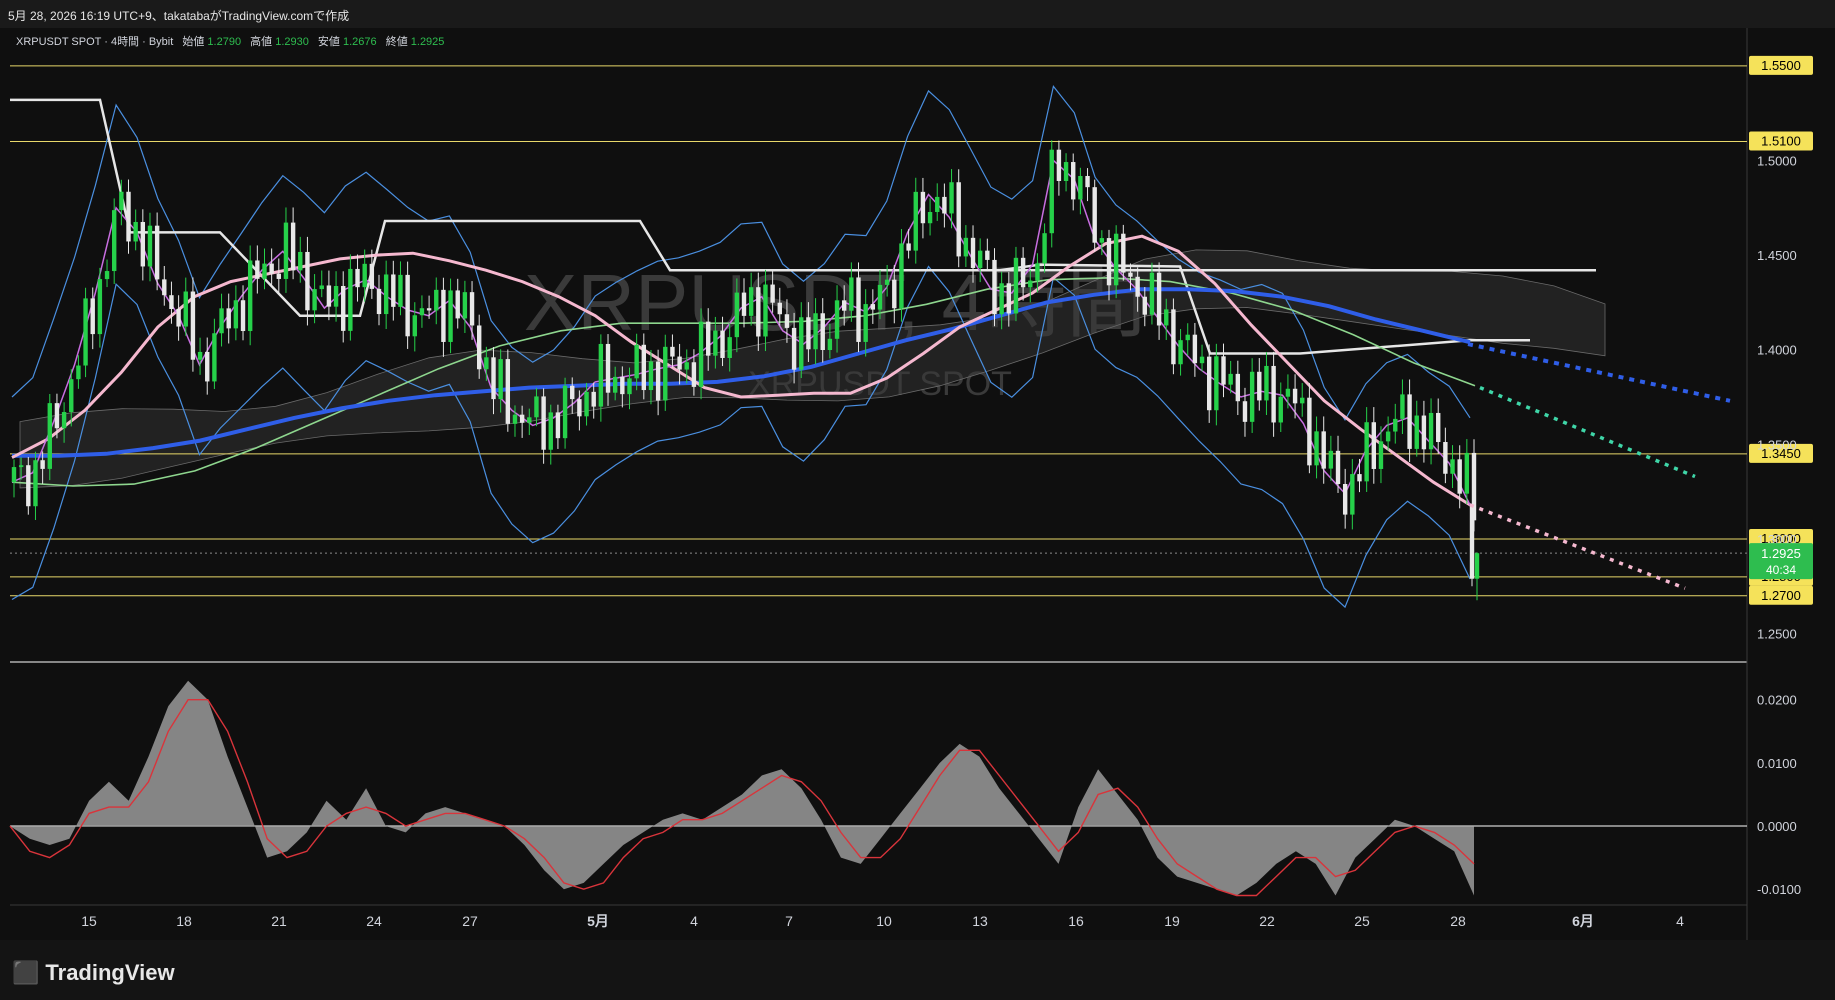 This screenshot has width=1835, height=1000. What do you see at coordinates (1076, 921) in the screenshot?
I see `time-tick-label: 16` at bounding box center [1076, 921].